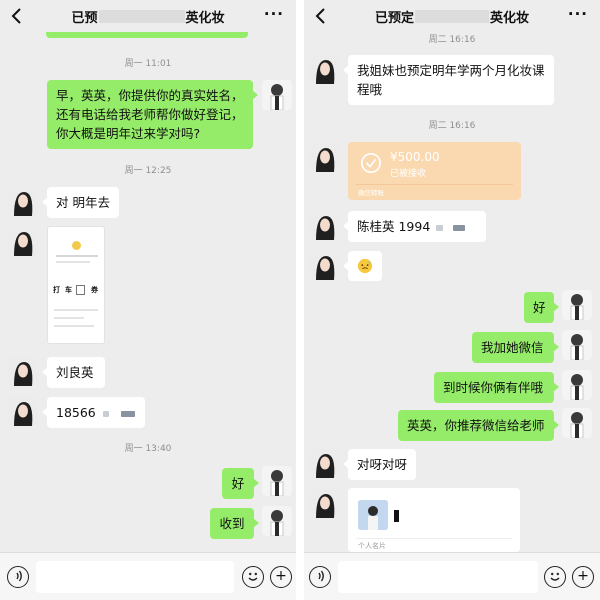 This screenshot has height=600, width=600. I want to click on contact-card-label: 个人名片, so click(372, 546).